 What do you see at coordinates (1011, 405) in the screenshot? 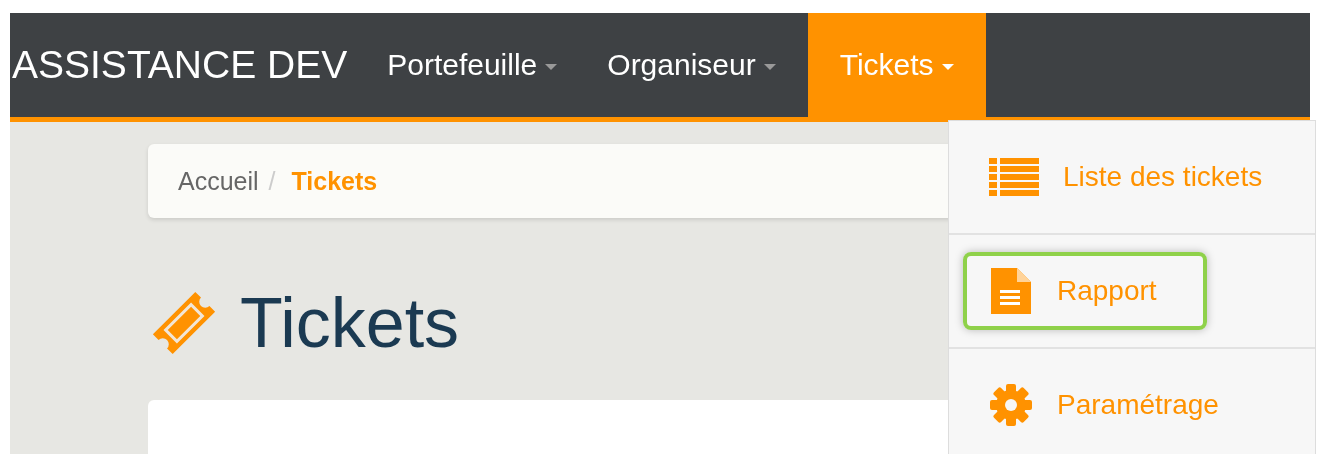
I see `settings-icon` at bounding box center [1011, 405].